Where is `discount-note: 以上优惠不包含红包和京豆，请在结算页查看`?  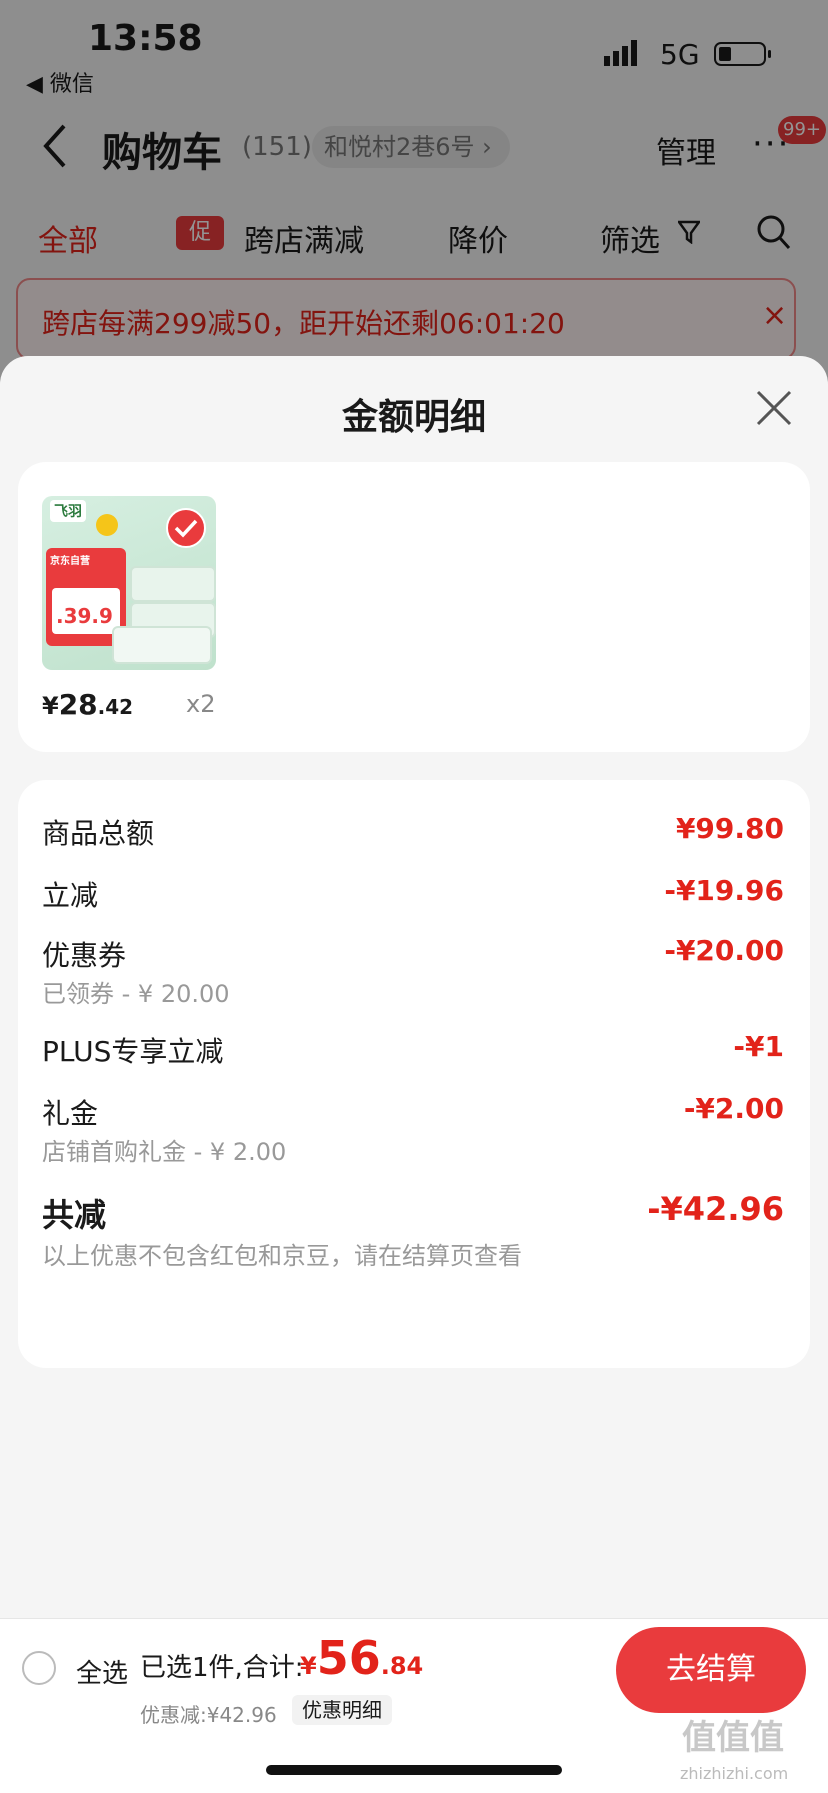 discount-note: 以上优惠不包含红包和京豆，请在结算页查看 is located at coordinates (282, 1256).